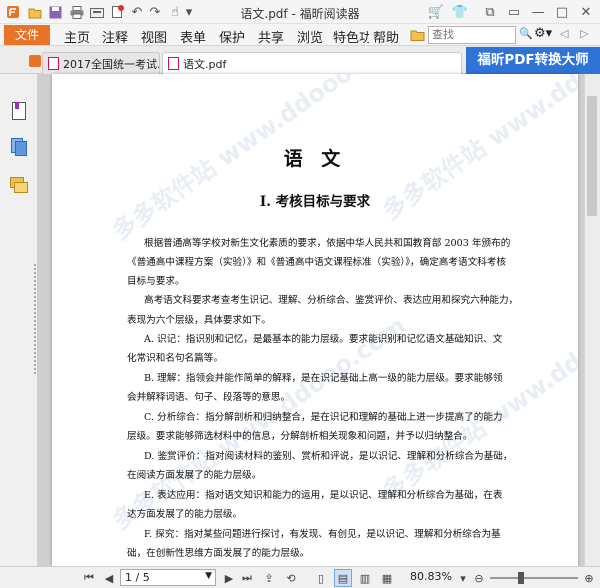  What do you see at coordinates (310, 36) in the screenshot?
I see `tab-browse: 浏览` at bounding box center [310, 36].